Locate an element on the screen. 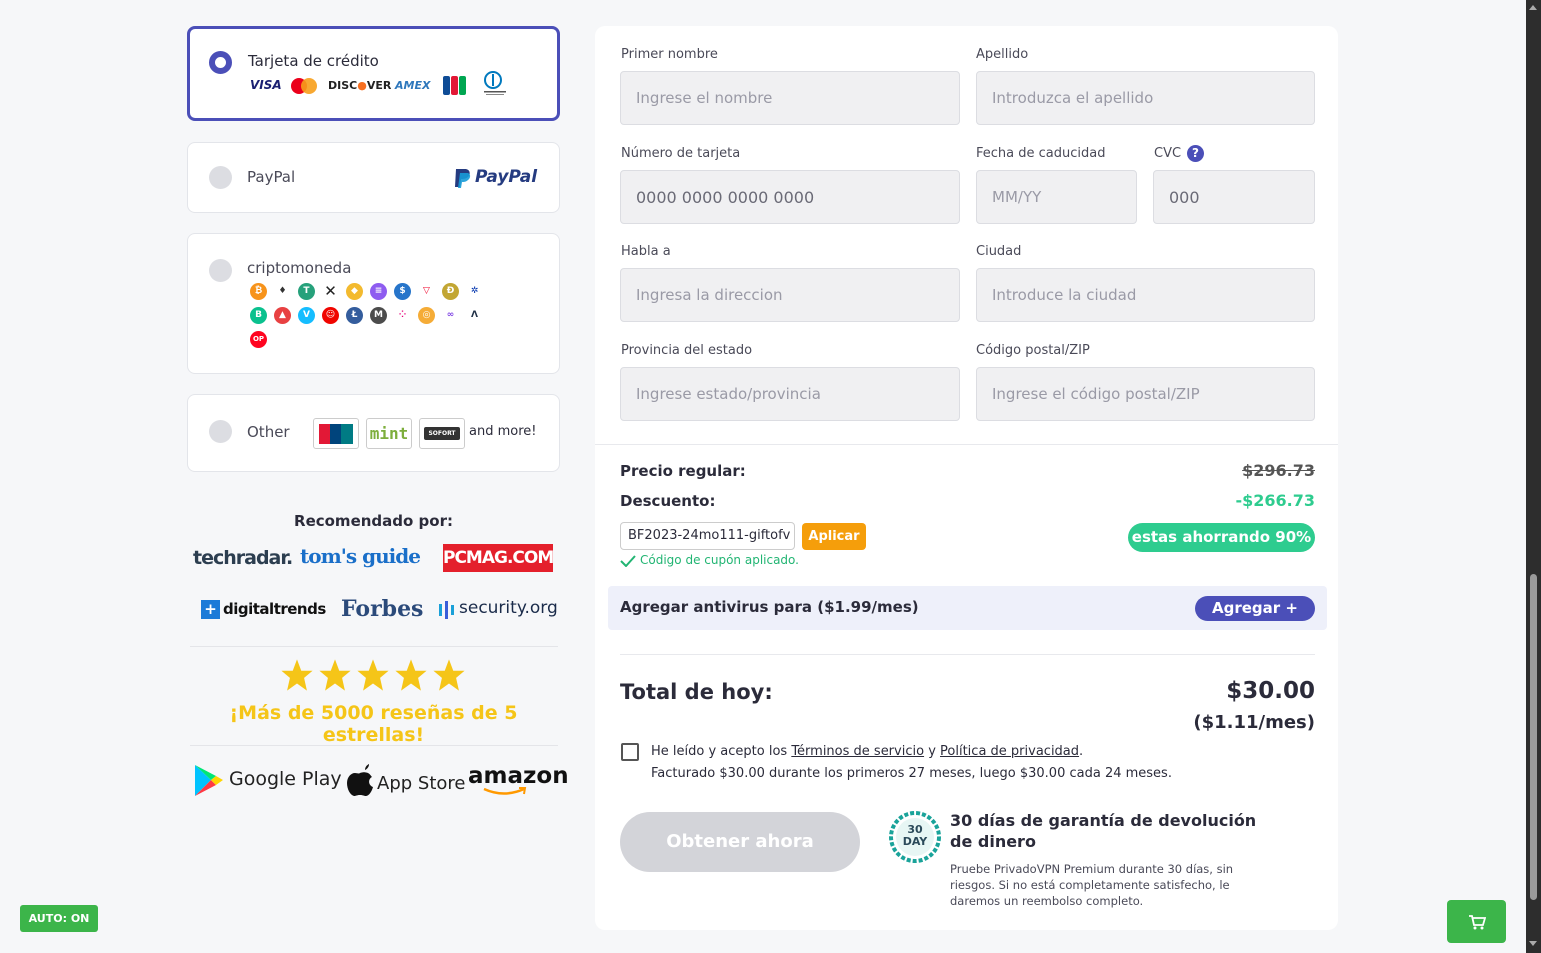 The width and height of the screenshot is (1541, 953). mastercard-logo is located at coordinates (304, 86).